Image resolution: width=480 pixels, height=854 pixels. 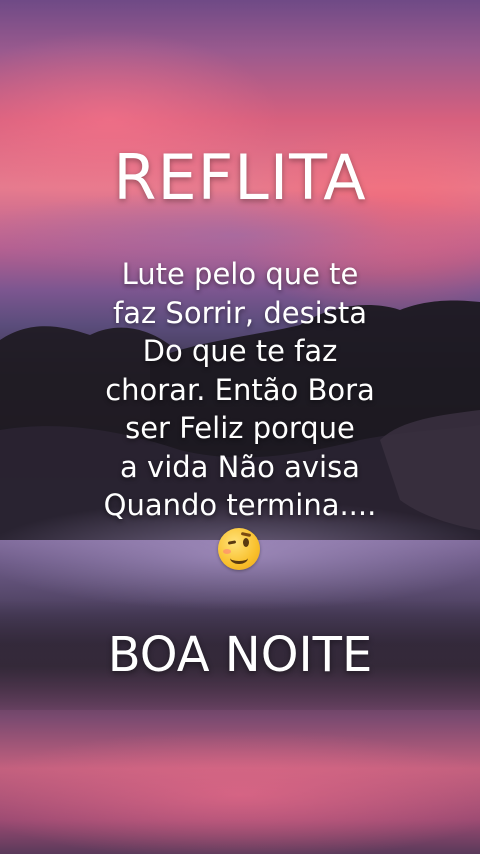 What do you see at coordinates (240, 351) in the screenshot?
I see `message-line: Do que te faz` at bounding box center [240, 351].